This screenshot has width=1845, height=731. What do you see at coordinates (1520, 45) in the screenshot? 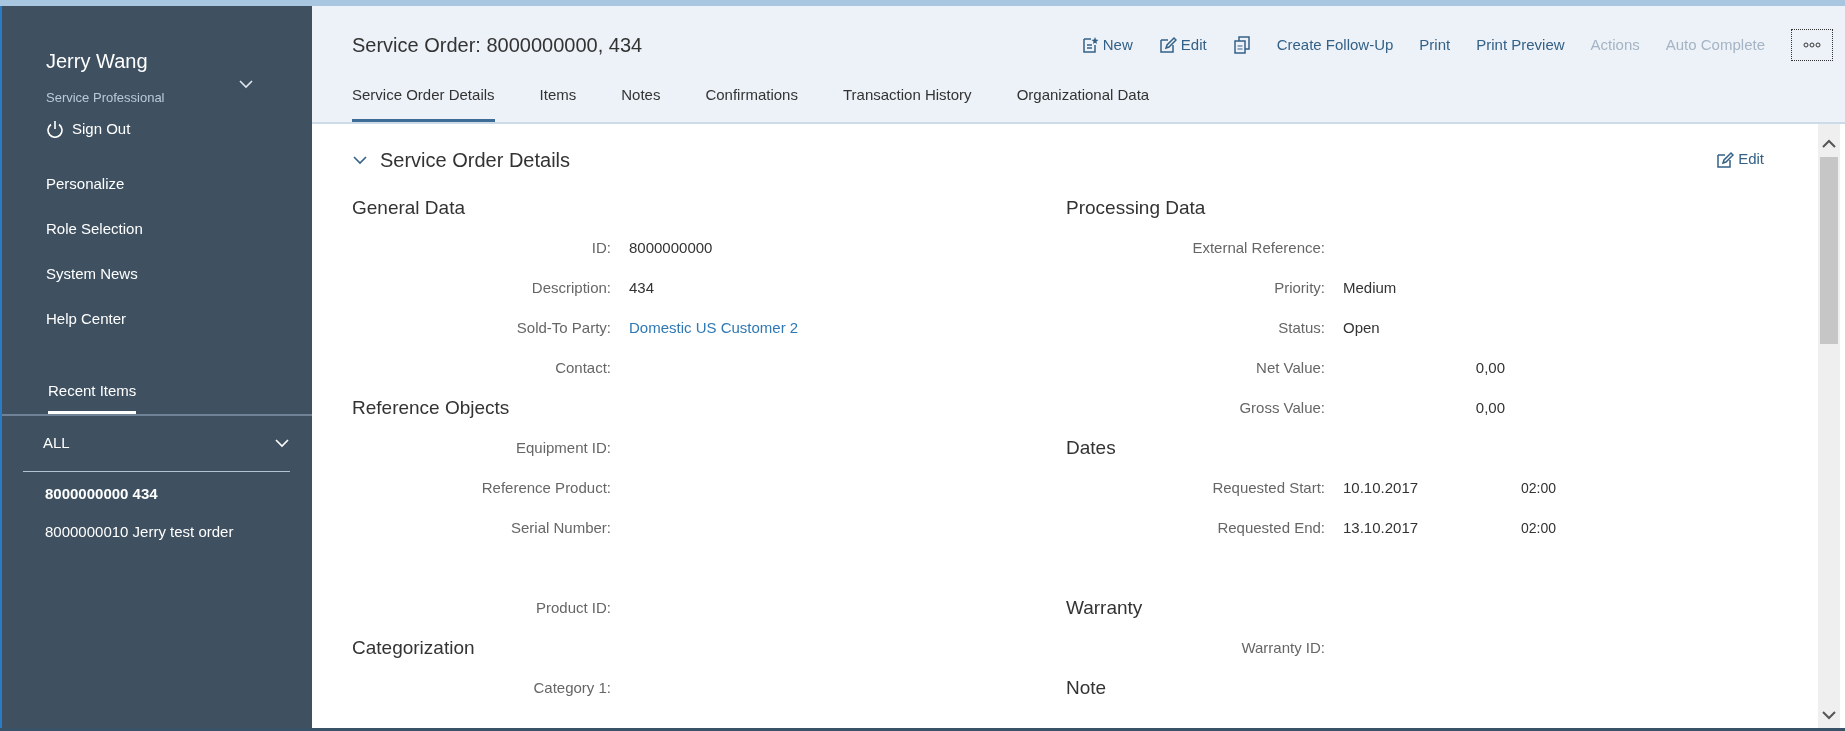
I see `toolbar-button: Print Preview` at bounding box center [1520, 45].